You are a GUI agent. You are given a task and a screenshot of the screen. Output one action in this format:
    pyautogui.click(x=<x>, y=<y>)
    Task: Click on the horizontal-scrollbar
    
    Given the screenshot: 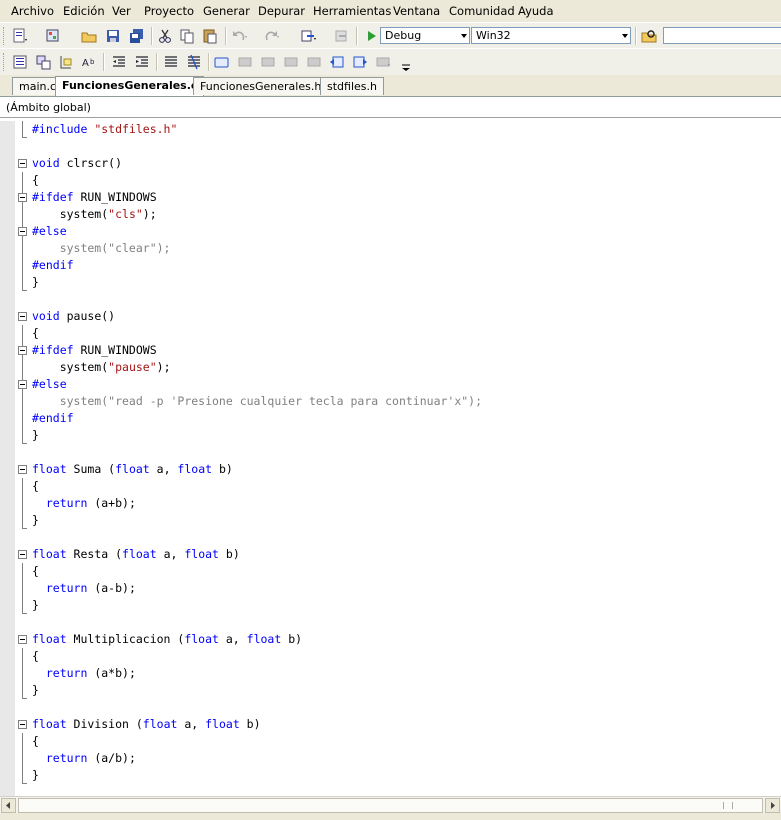 What is the action you would take?
    pyautogui.click(x=390, y=805)
    